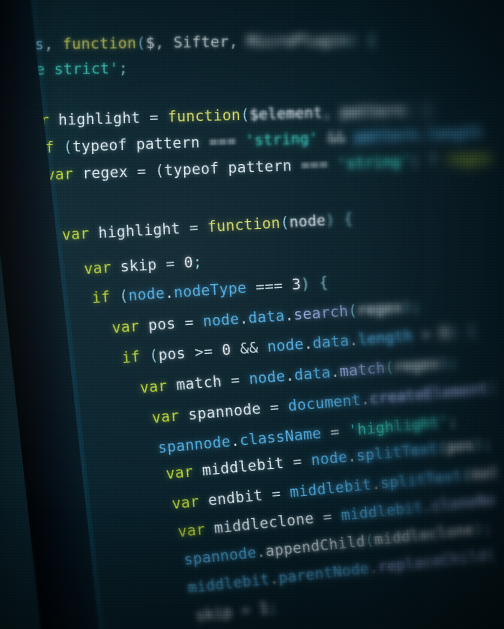 This screenshot has width=504, height=629. Describe the element at coordinates (324, 574) in the screenshot. I see `code-token: parentNode` at that location.